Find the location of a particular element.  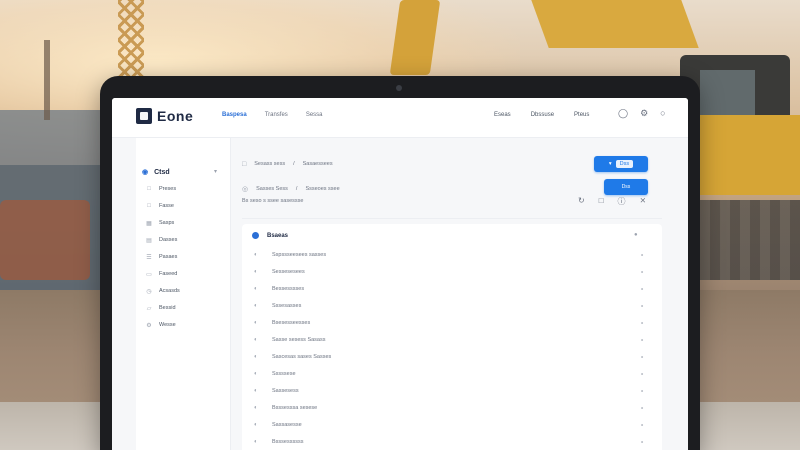

settings-icon: ⚙ is located at coordinates (644, 113).